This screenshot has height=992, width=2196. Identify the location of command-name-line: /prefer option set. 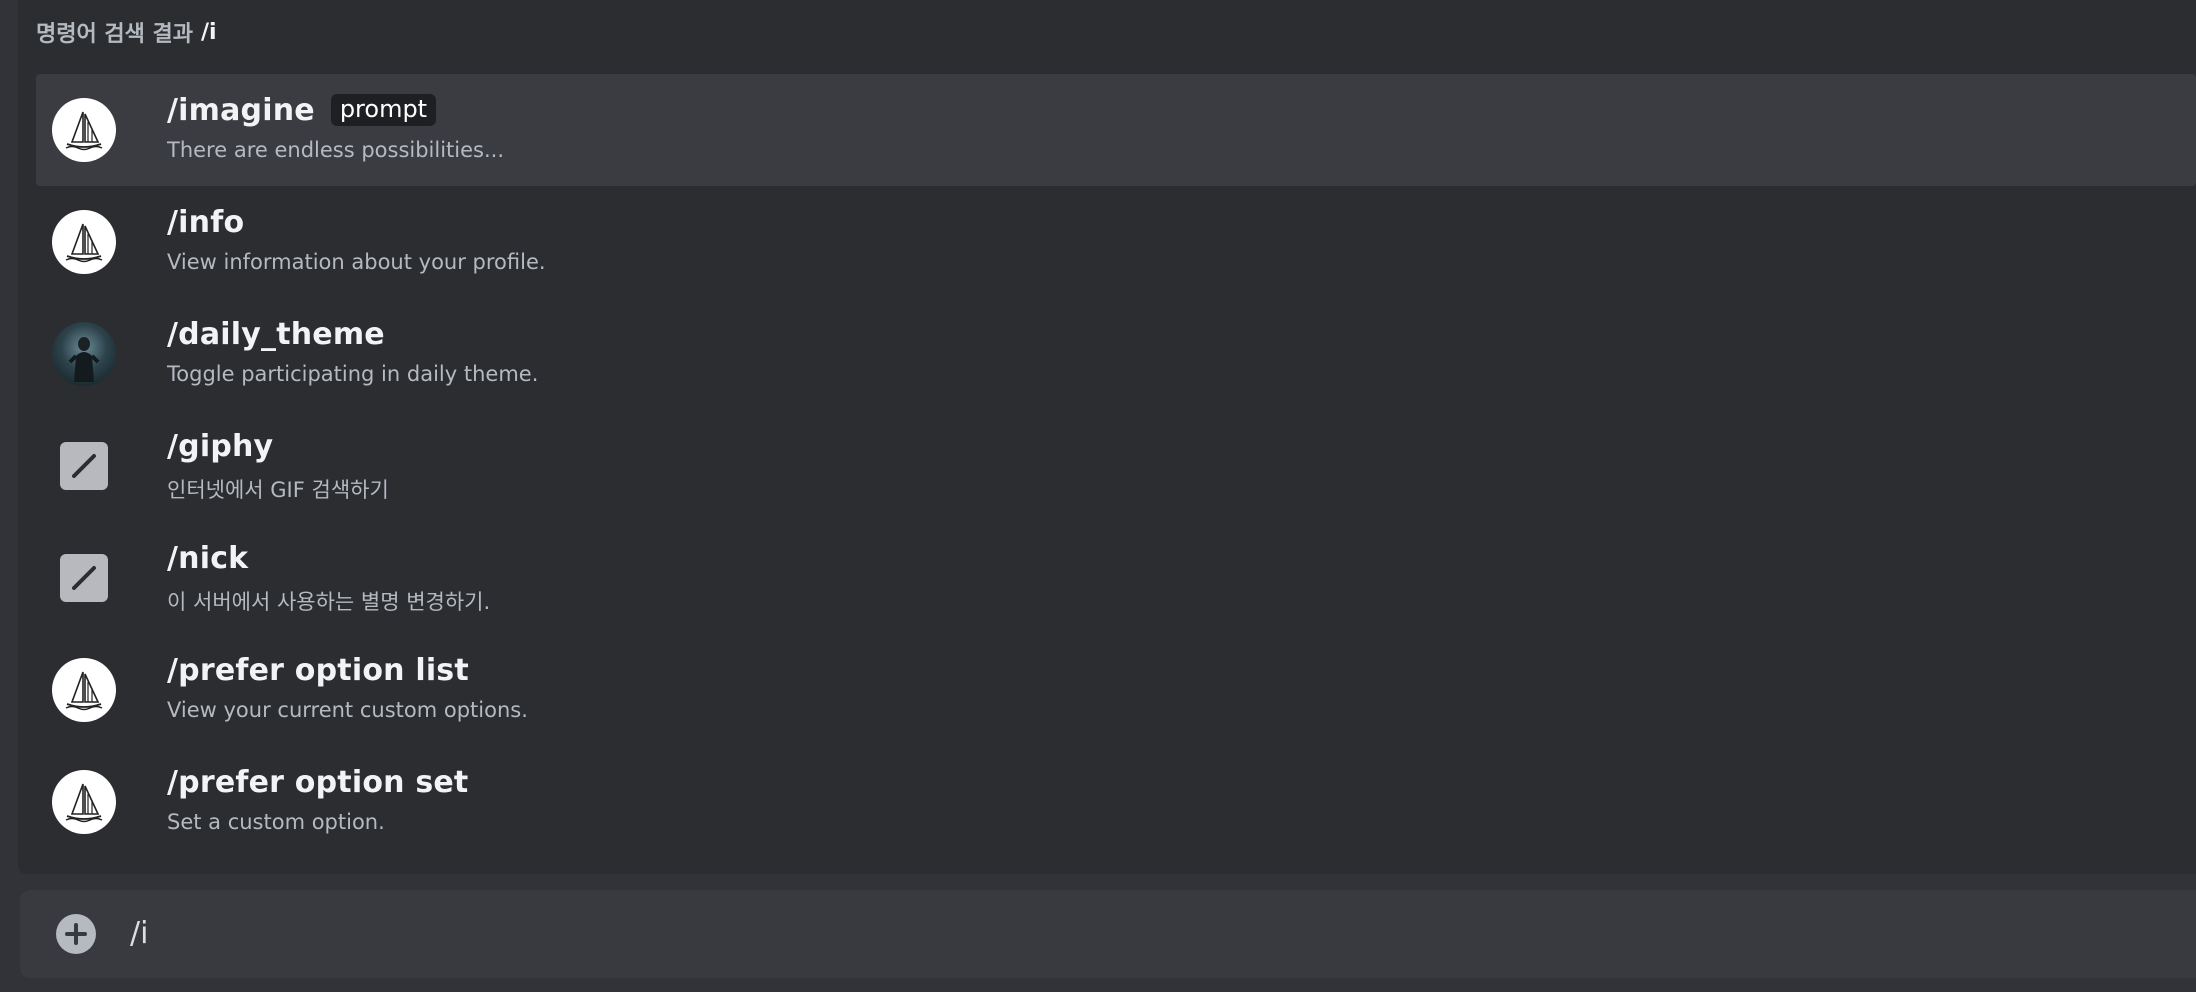
(317, 782).